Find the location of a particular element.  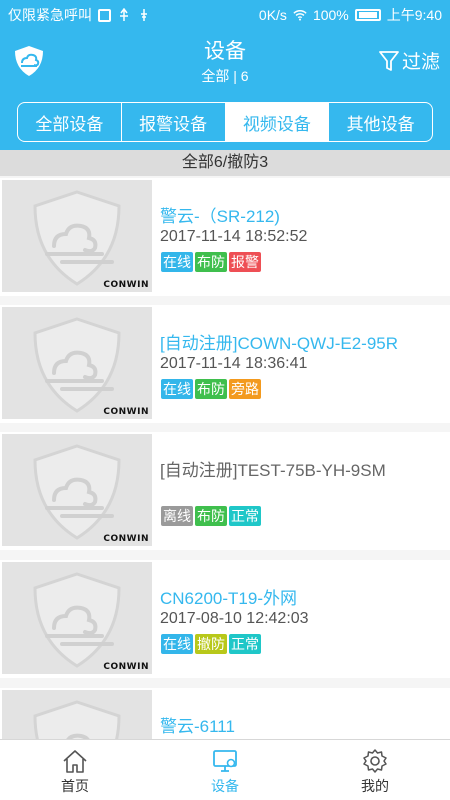

device-tabs: 全部设备 报警设备 视频设备 其他设备 is located at coordinates (225, 122).